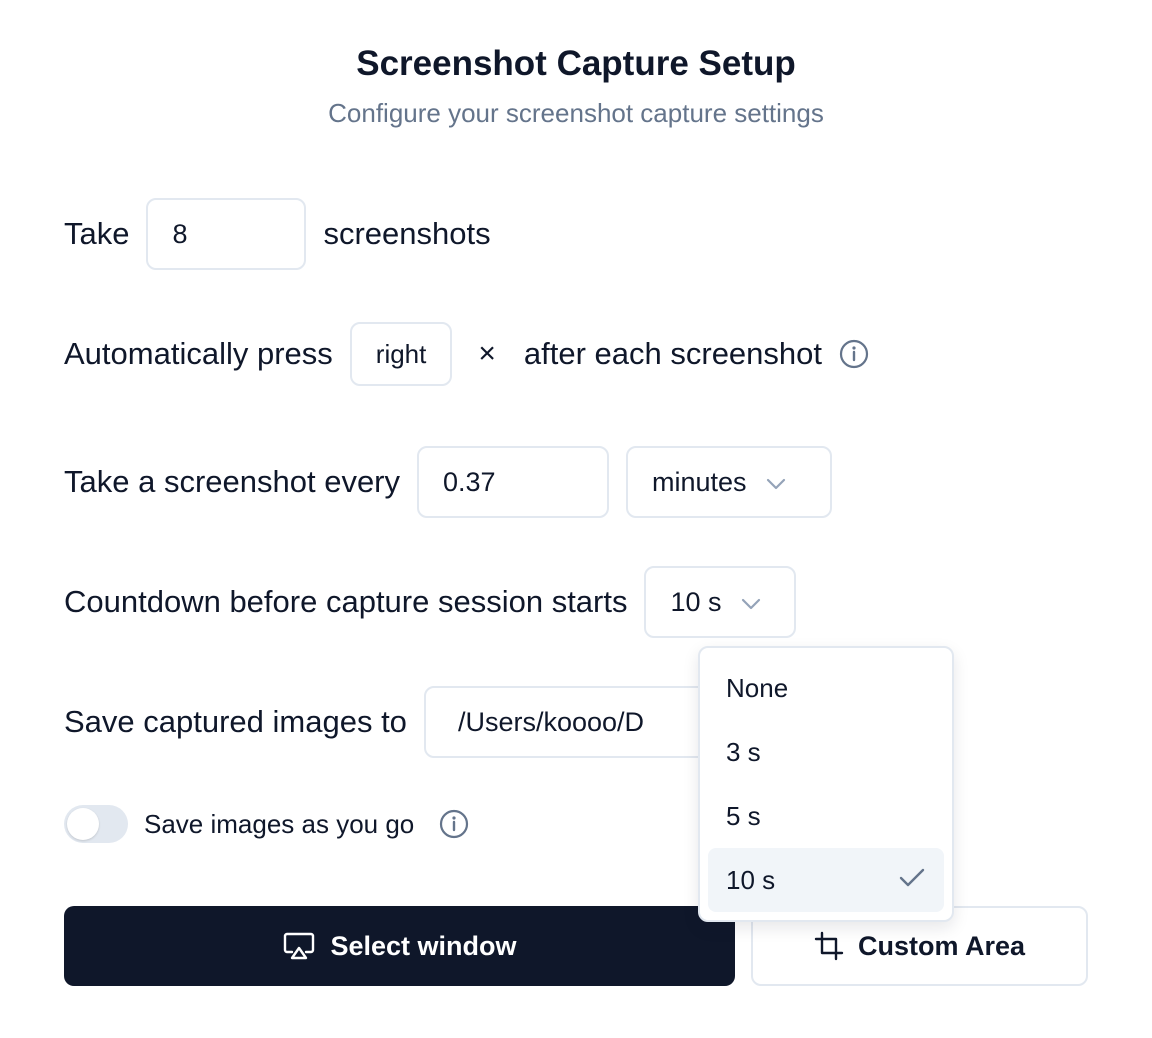  What do you see at coordinates (198, 353) in the screenshot?
I see `keypress-prefix-label: Automatically press` at bounding box center [198, 353].